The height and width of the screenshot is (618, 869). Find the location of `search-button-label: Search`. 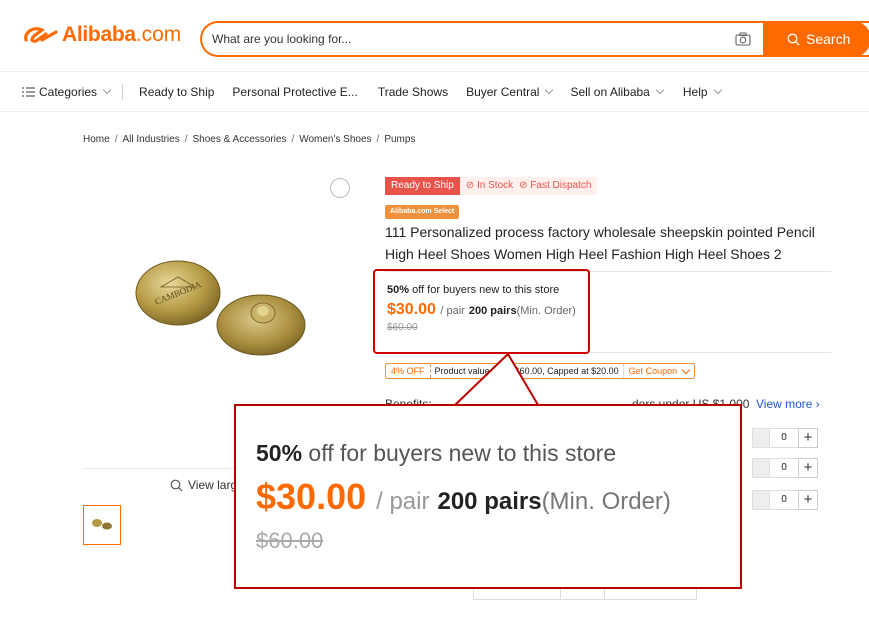

search-button-label: Search is located at coordinates (828, 39).